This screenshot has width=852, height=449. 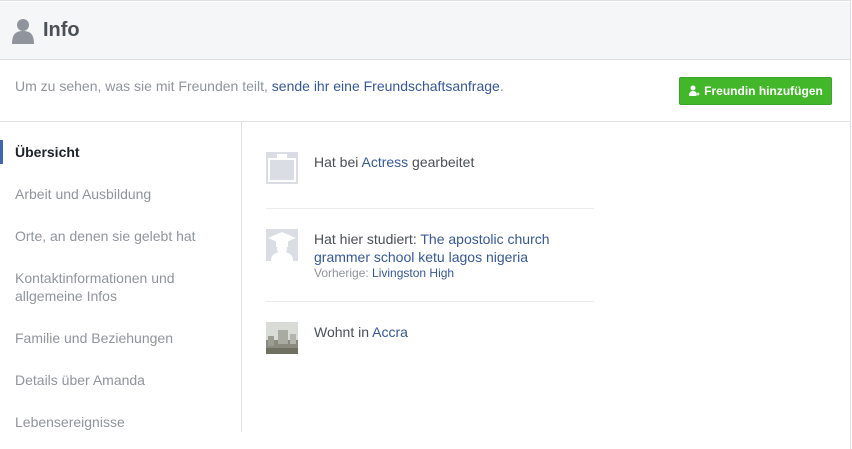 What do you see at coordinates (282, 168) in the screenshot?
I see `briefcase-icon` at bounding box center [282, 168].